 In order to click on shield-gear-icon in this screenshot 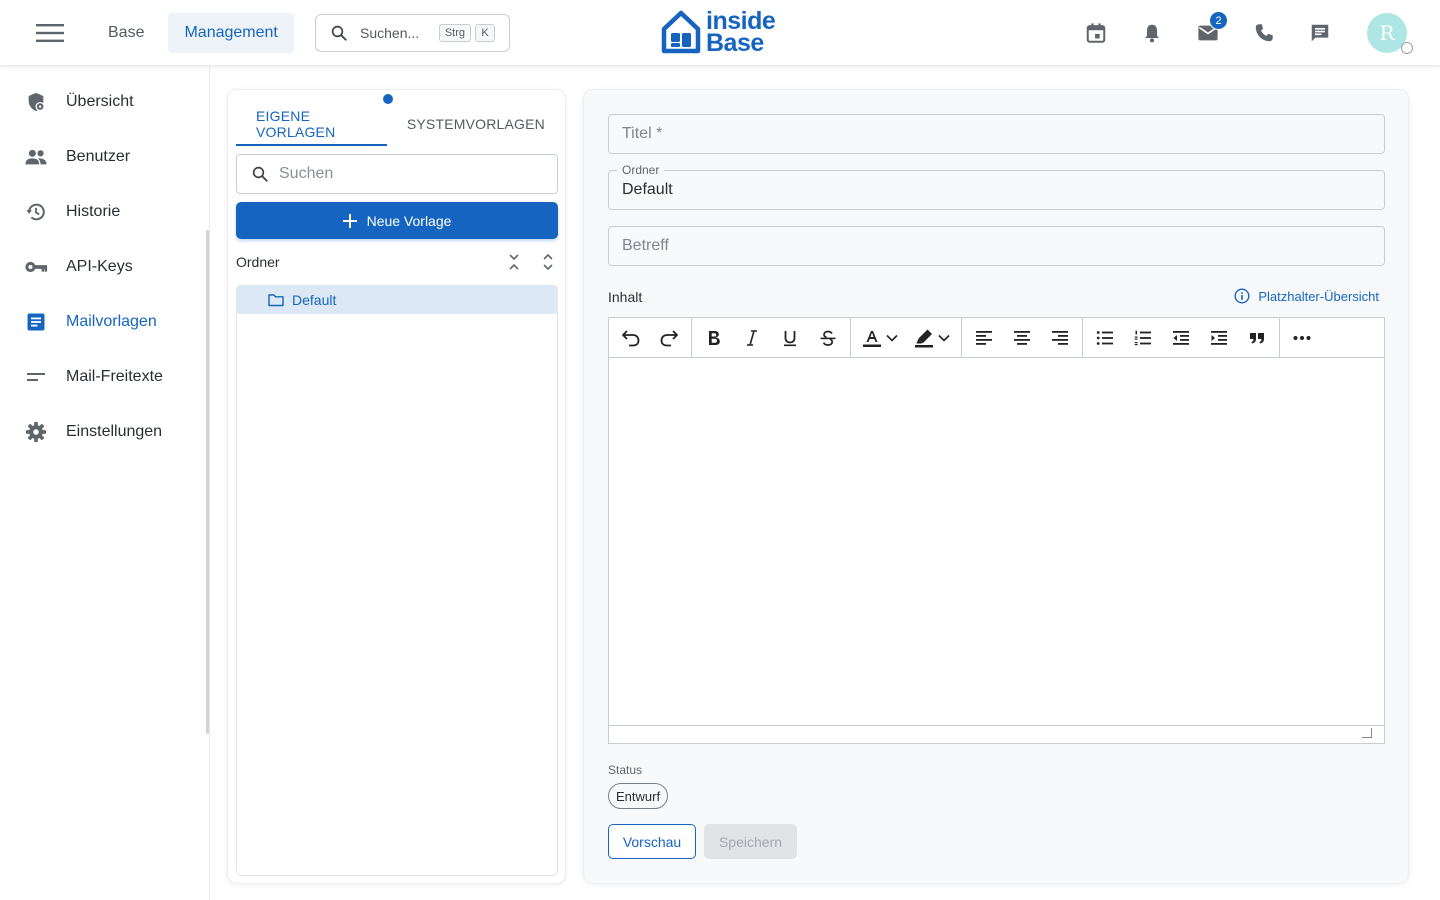, I will do `click(36, 102)`.